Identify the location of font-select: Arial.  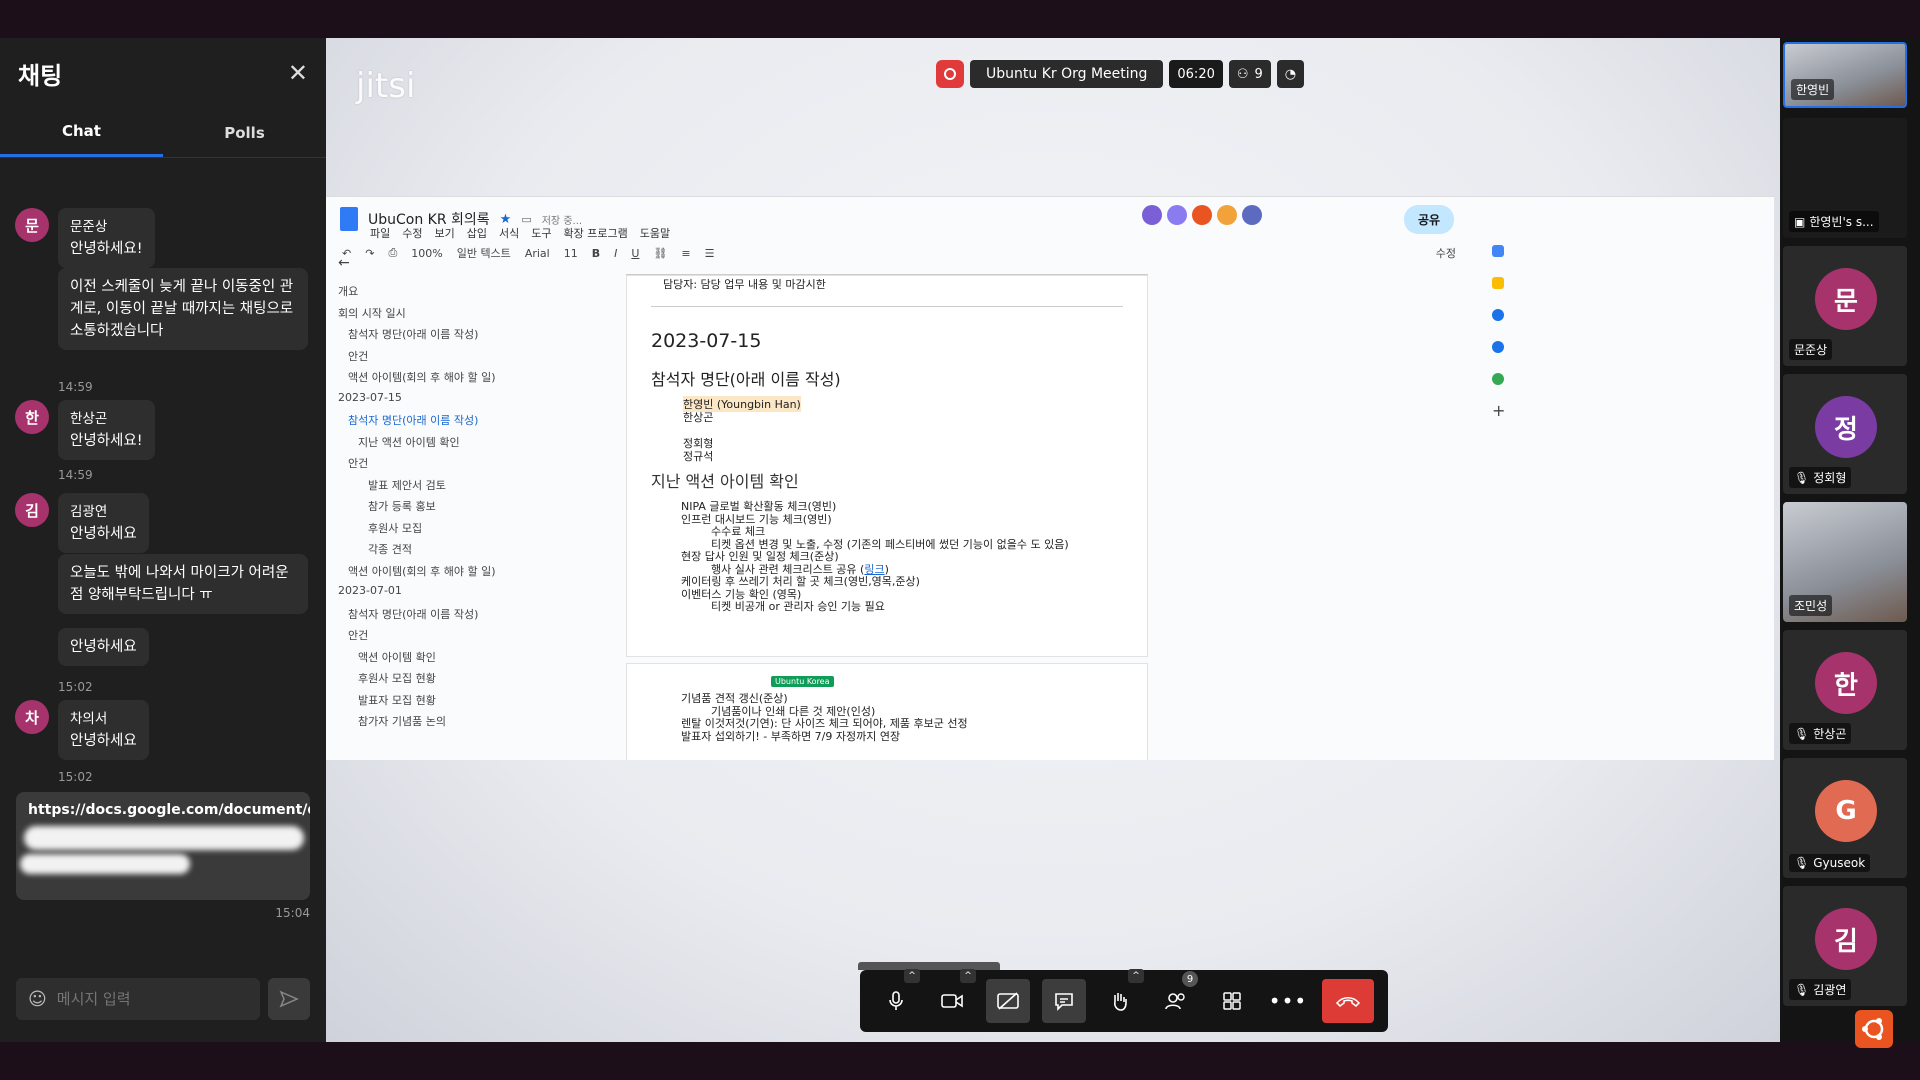
(537, 253).